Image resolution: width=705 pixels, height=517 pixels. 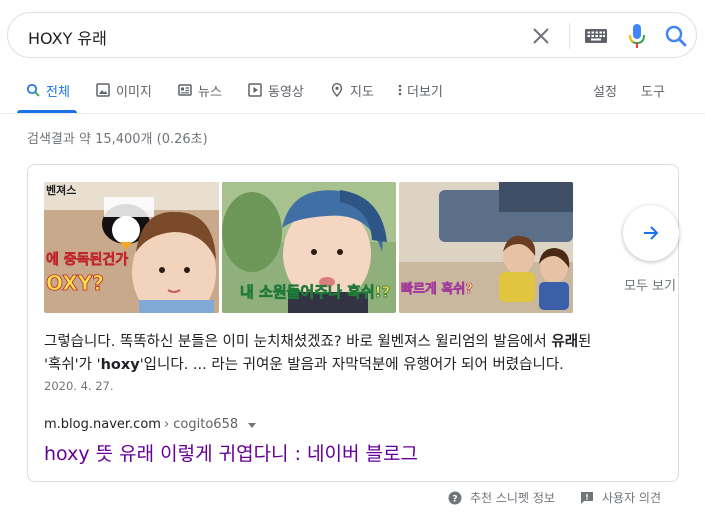 I want to click on feedback-icon, so click(x=587, y=497).